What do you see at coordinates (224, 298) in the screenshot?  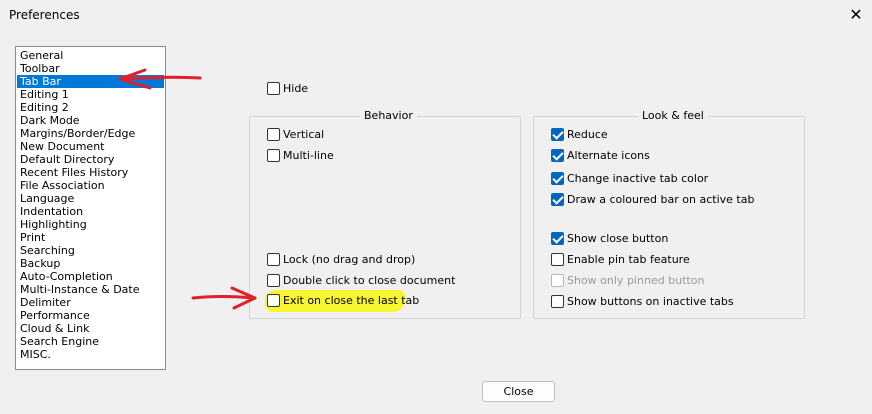 I see `arrow-to-exit-checkbox` at bounding box center [224, 298].